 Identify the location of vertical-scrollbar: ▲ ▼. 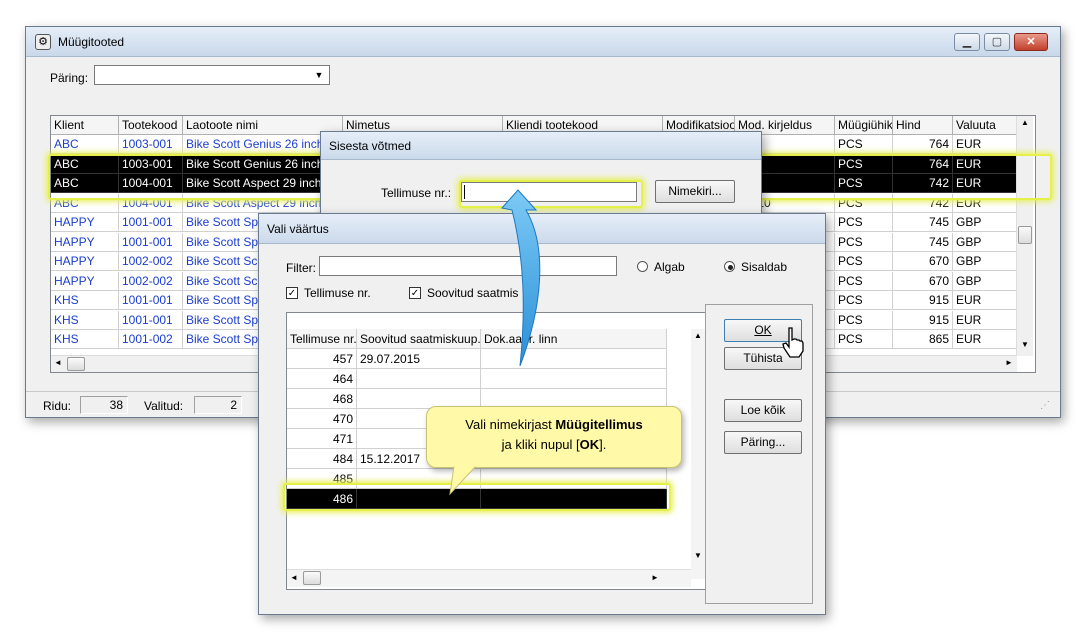
(1024, 236).